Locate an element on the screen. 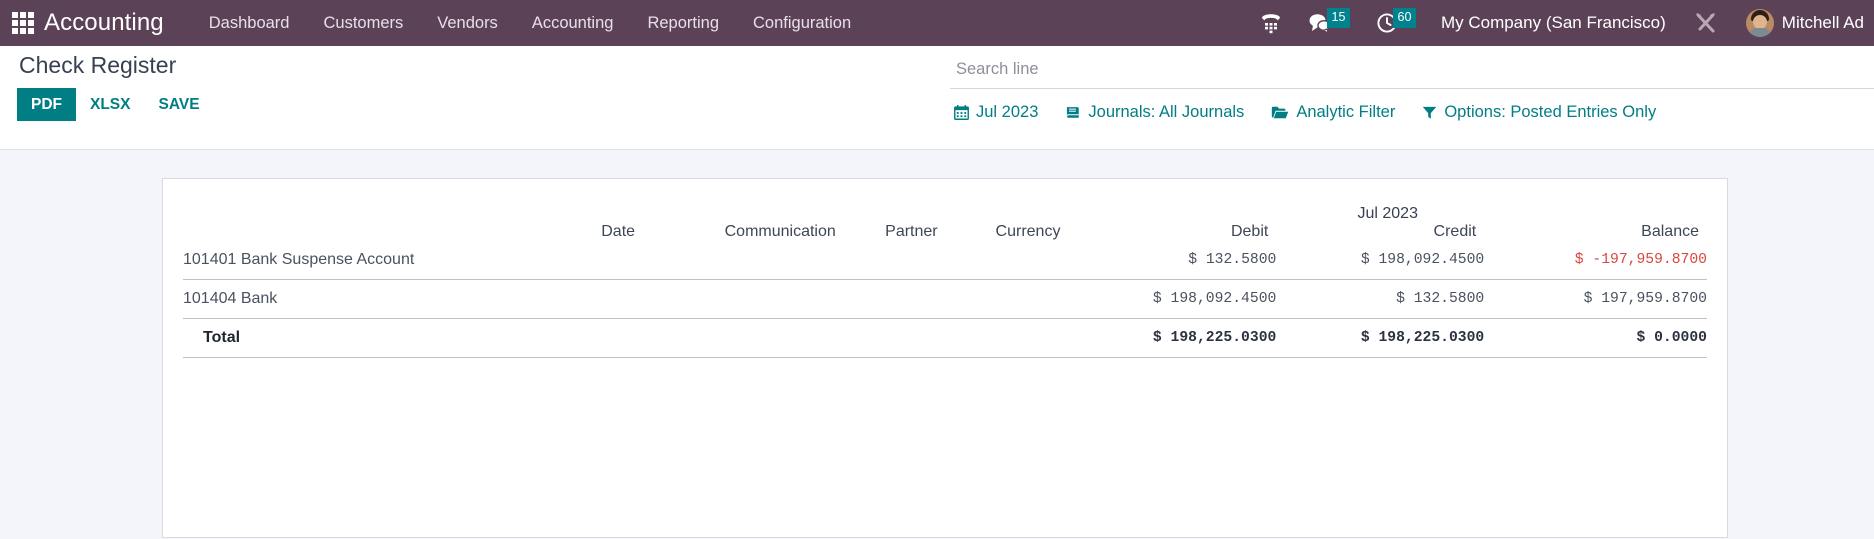  analytic-filter-label: Analytic Filter is located at coordinates (1346, 112).